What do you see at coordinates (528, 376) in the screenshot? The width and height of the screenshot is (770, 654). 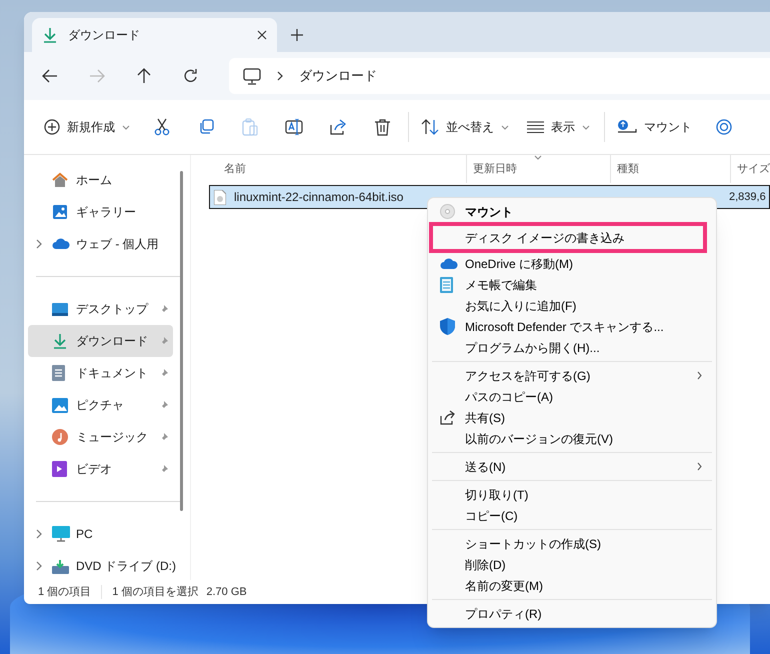 I see `menu-label: アクセスを許可する(G)` at bounding box center [528, 376].